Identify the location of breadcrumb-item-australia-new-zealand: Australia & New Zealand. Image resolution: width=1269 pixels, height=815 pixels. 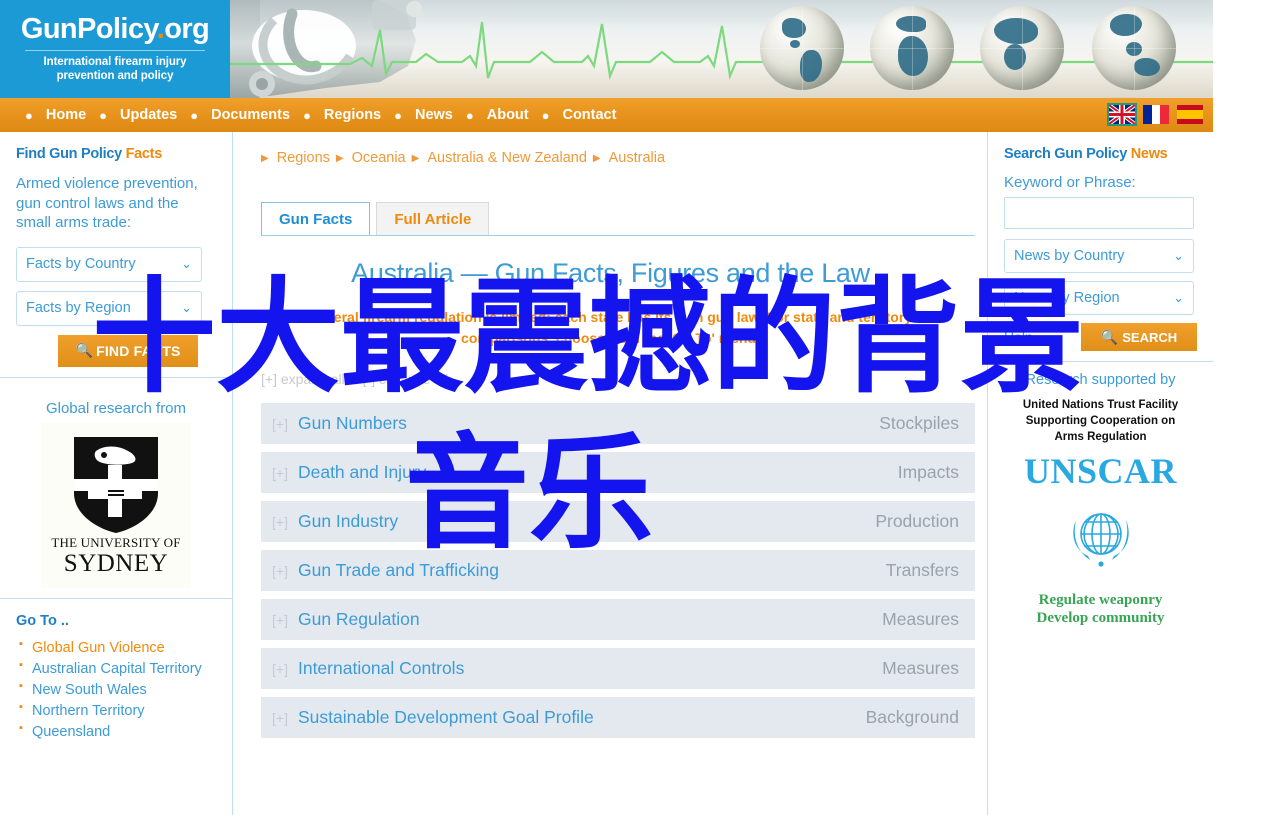
(507, 158).